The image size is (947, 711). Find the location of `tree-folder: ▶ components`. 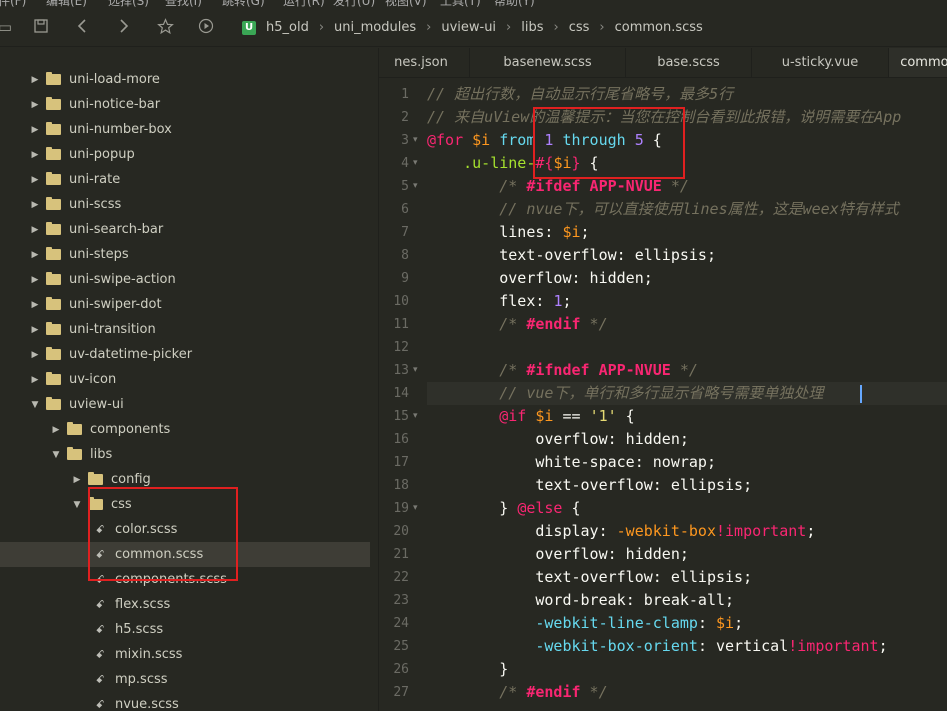

tree-folder: ▶ components is located at coordinates (185, 429).